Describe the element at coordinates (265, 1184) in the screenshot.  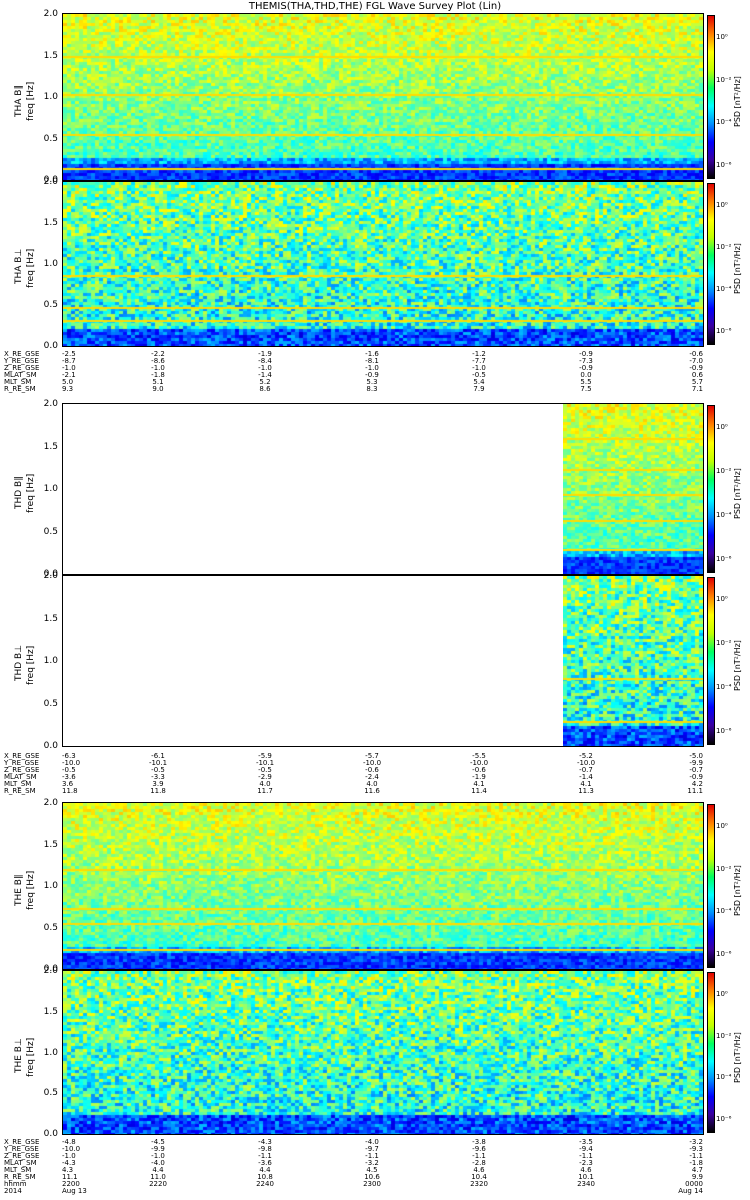
I see `ephemeris-value: 2240` at that location.